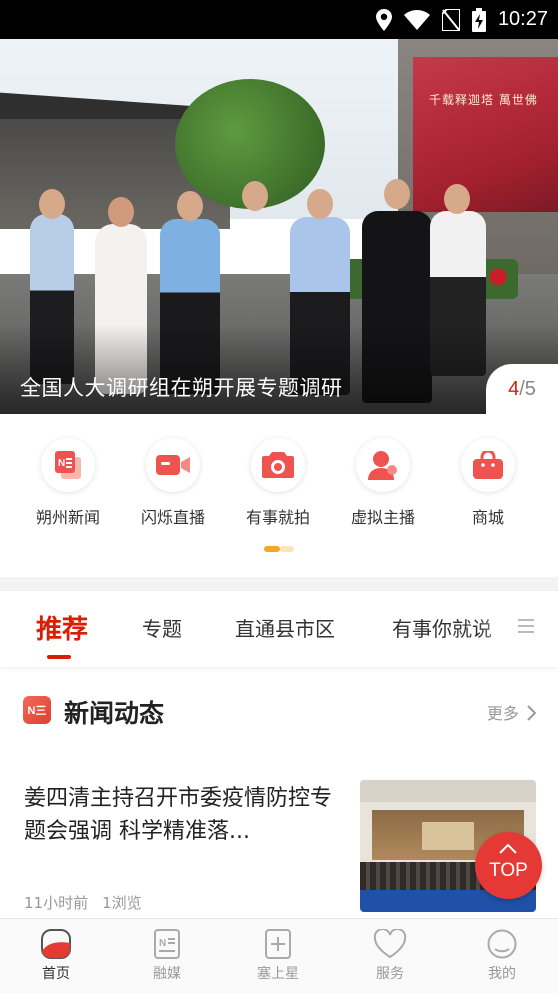  I want to click on quick-entry-label: 虚拟主播, so click(382, 517).